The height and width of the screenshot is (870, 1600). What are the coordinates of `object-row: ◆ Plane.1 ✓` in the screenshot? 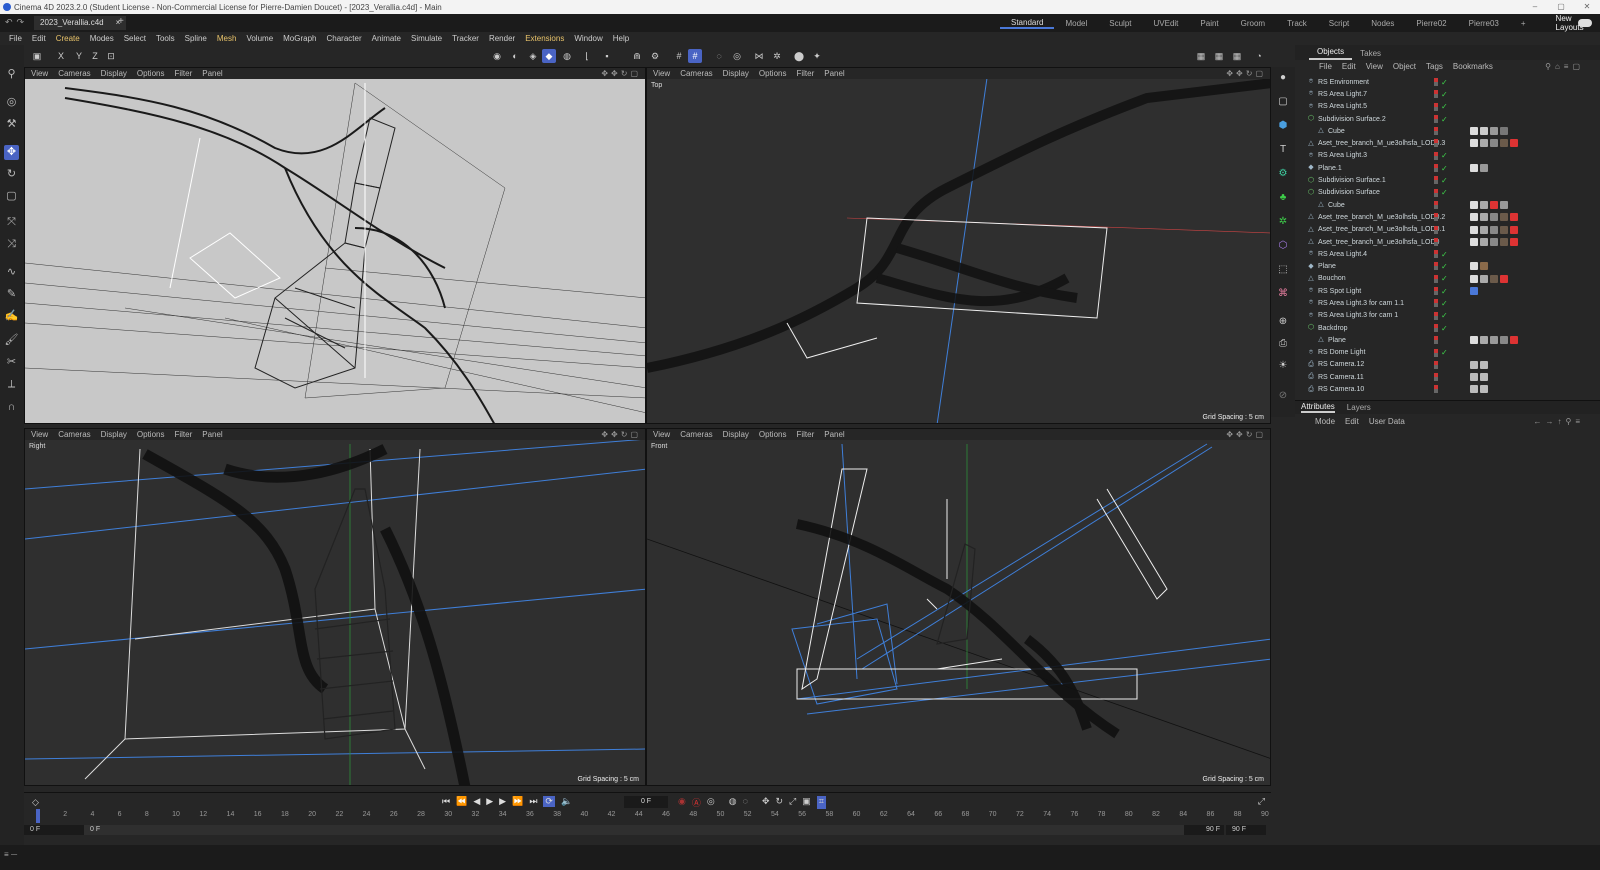 It's located at (1447, 168).